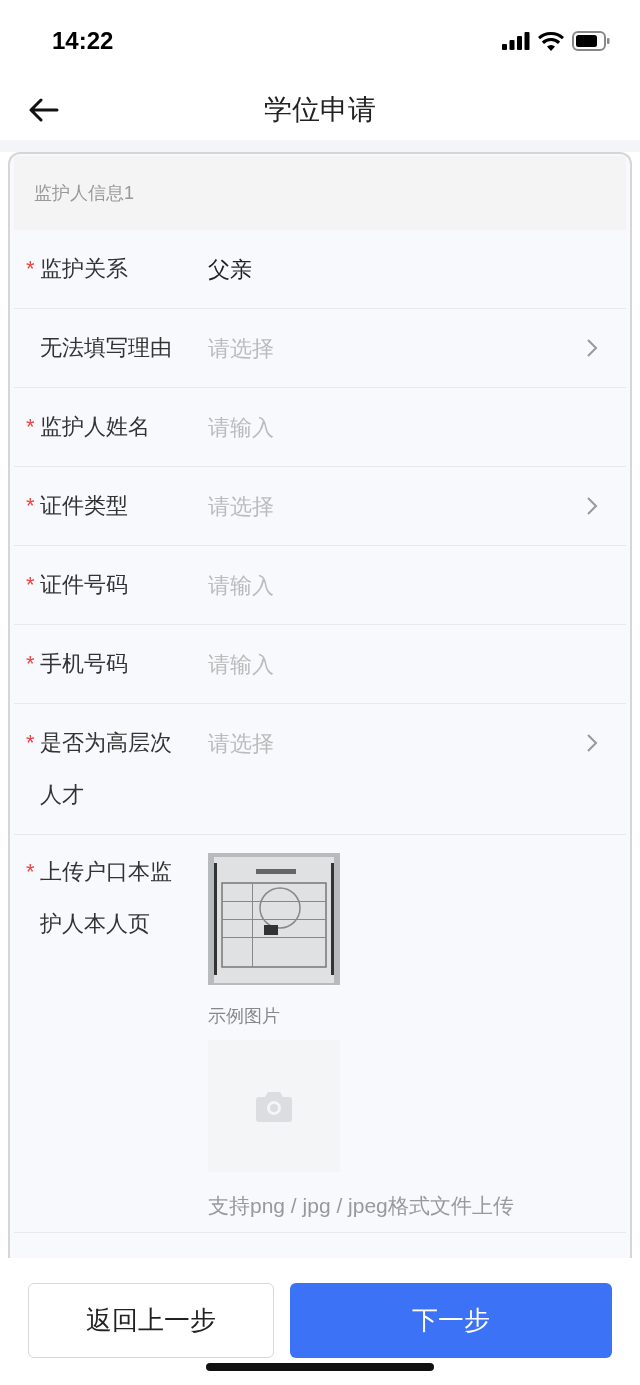 The height and width of the screenshot is (1385, 640). What do you see at coordinates (274, 1106) in the screenshot?
I see `camera-icon` at bounding box center [274, 1106].